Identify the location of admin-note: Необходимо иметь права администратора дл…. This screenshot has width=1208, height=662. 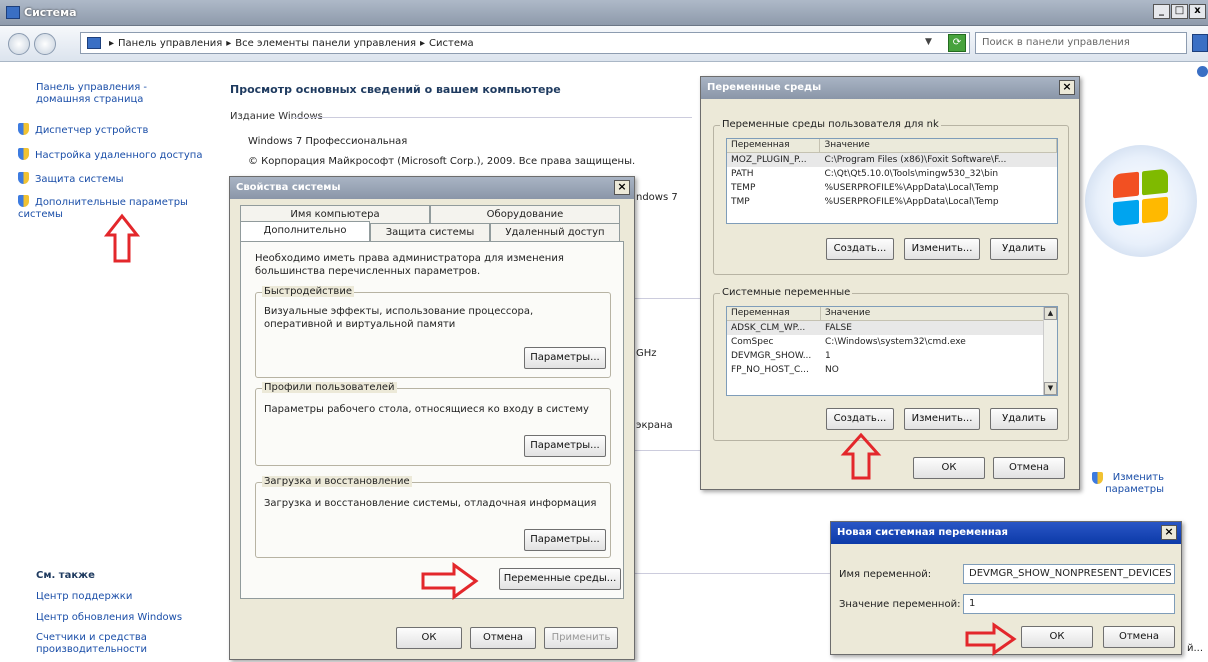
(409, 265).